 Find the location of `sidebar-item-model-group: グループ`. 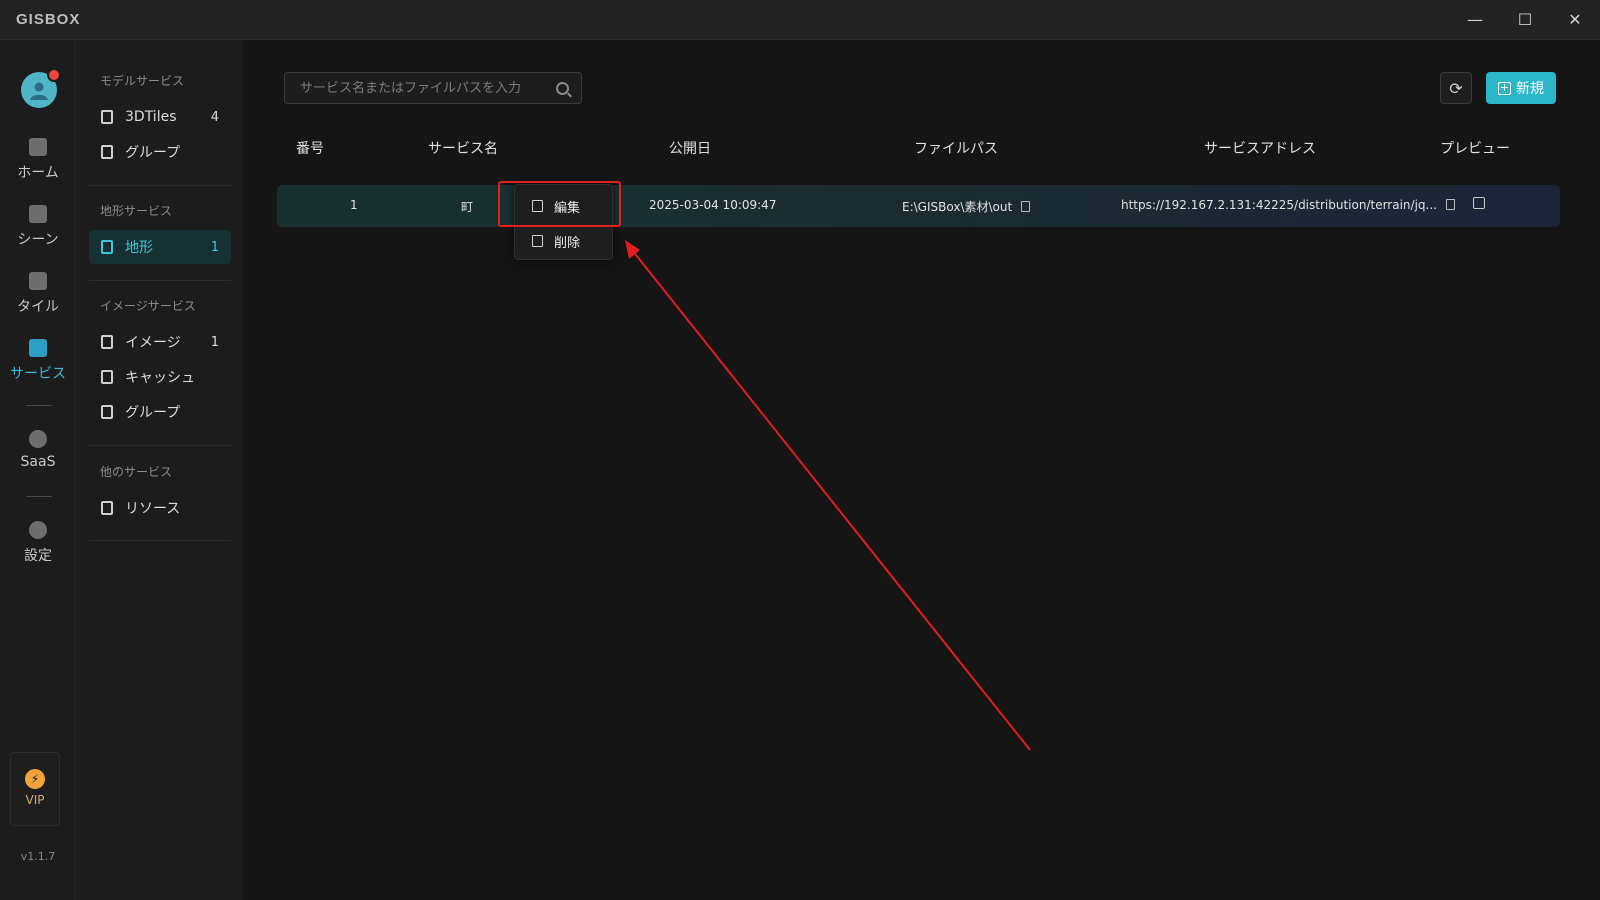

sidebar-item-model-group: グループ is located at coordinates (160, 152).